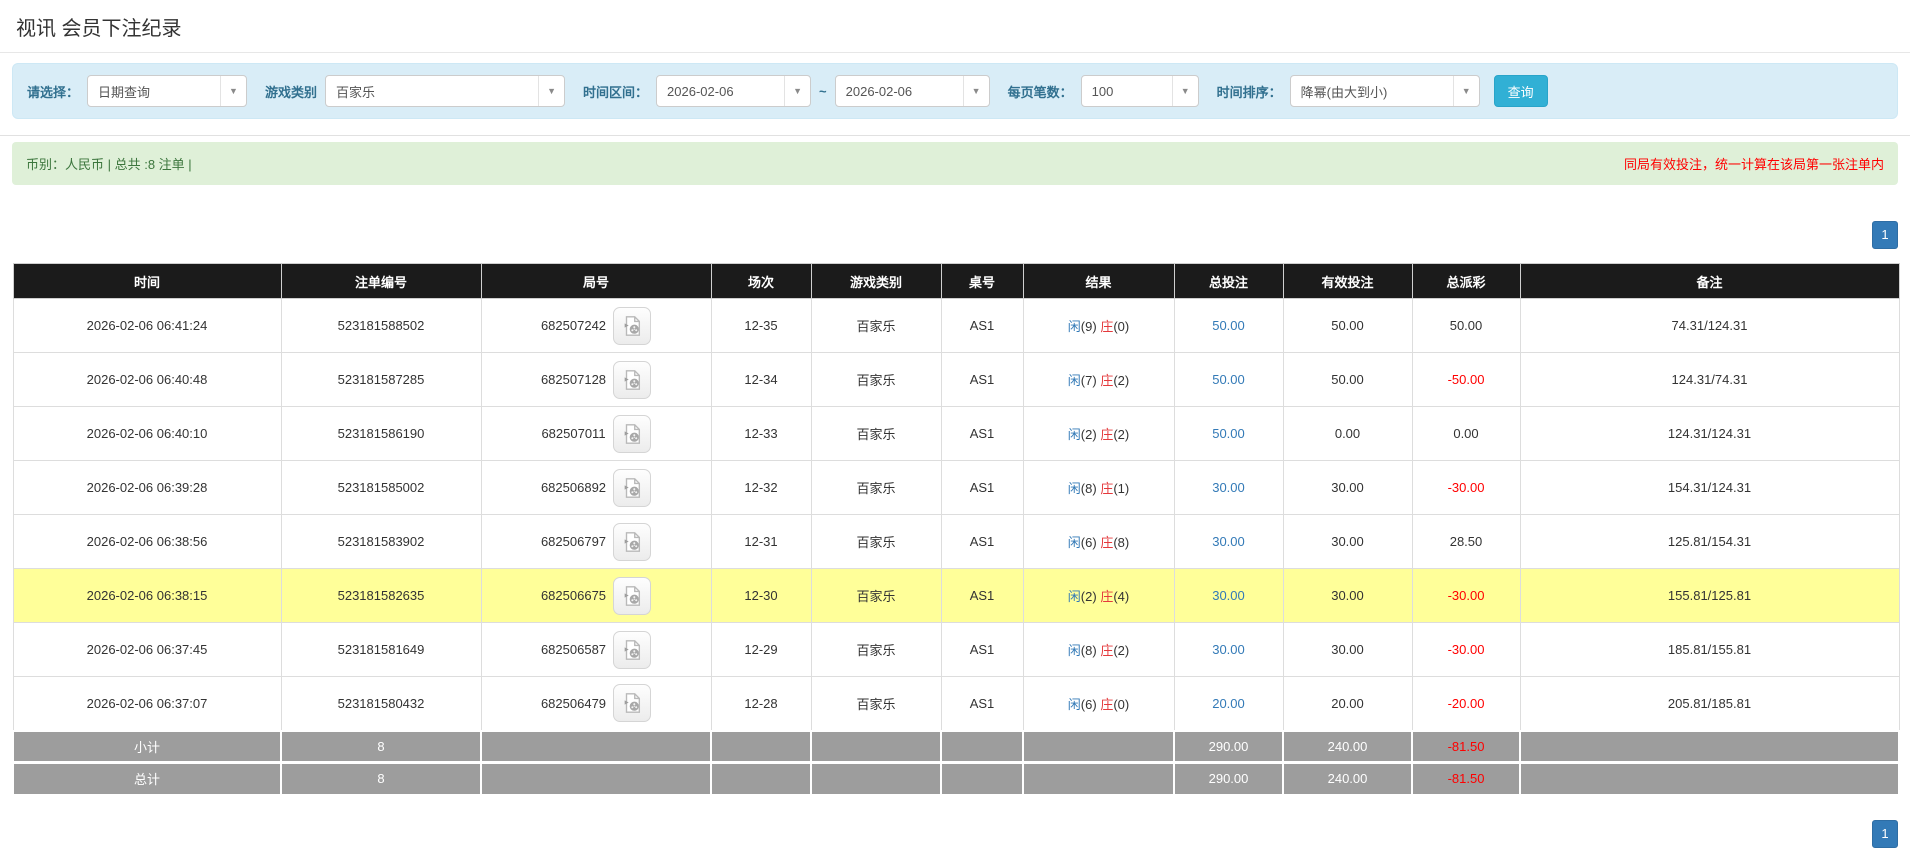  What do you see at coordinates (1139, 91) in the screenshot?
I see `per-page-select: 100 ▼` at bounding box center [1139, 91].